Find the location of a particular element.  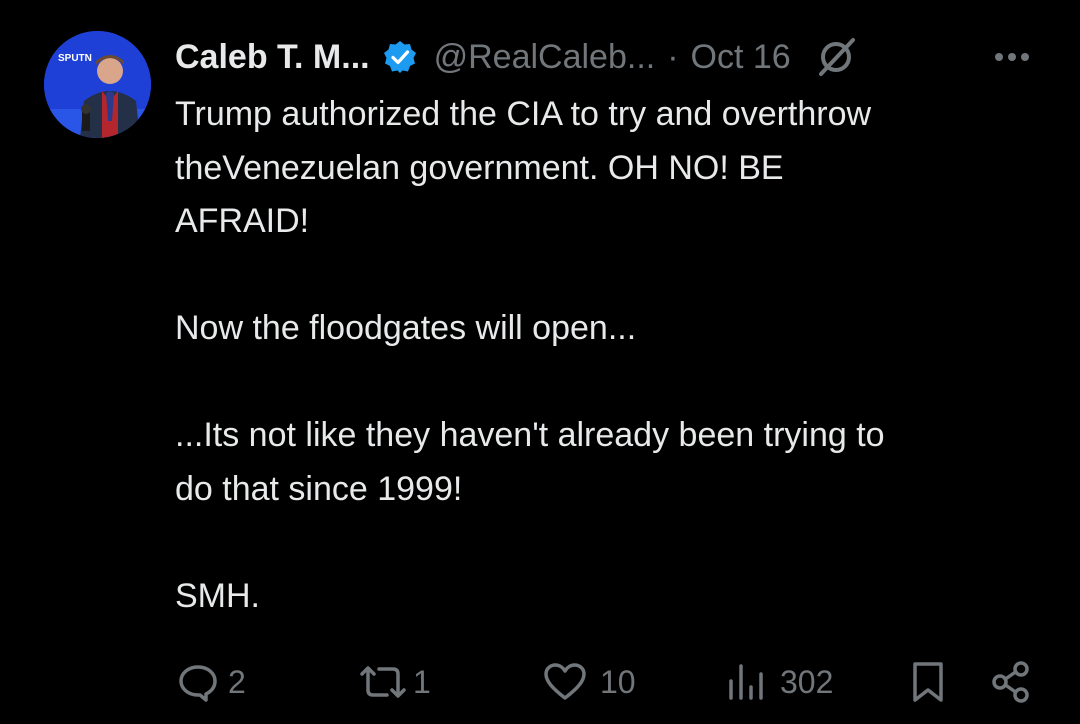

avatar: SPUTN is located at coordinates (97, 84).